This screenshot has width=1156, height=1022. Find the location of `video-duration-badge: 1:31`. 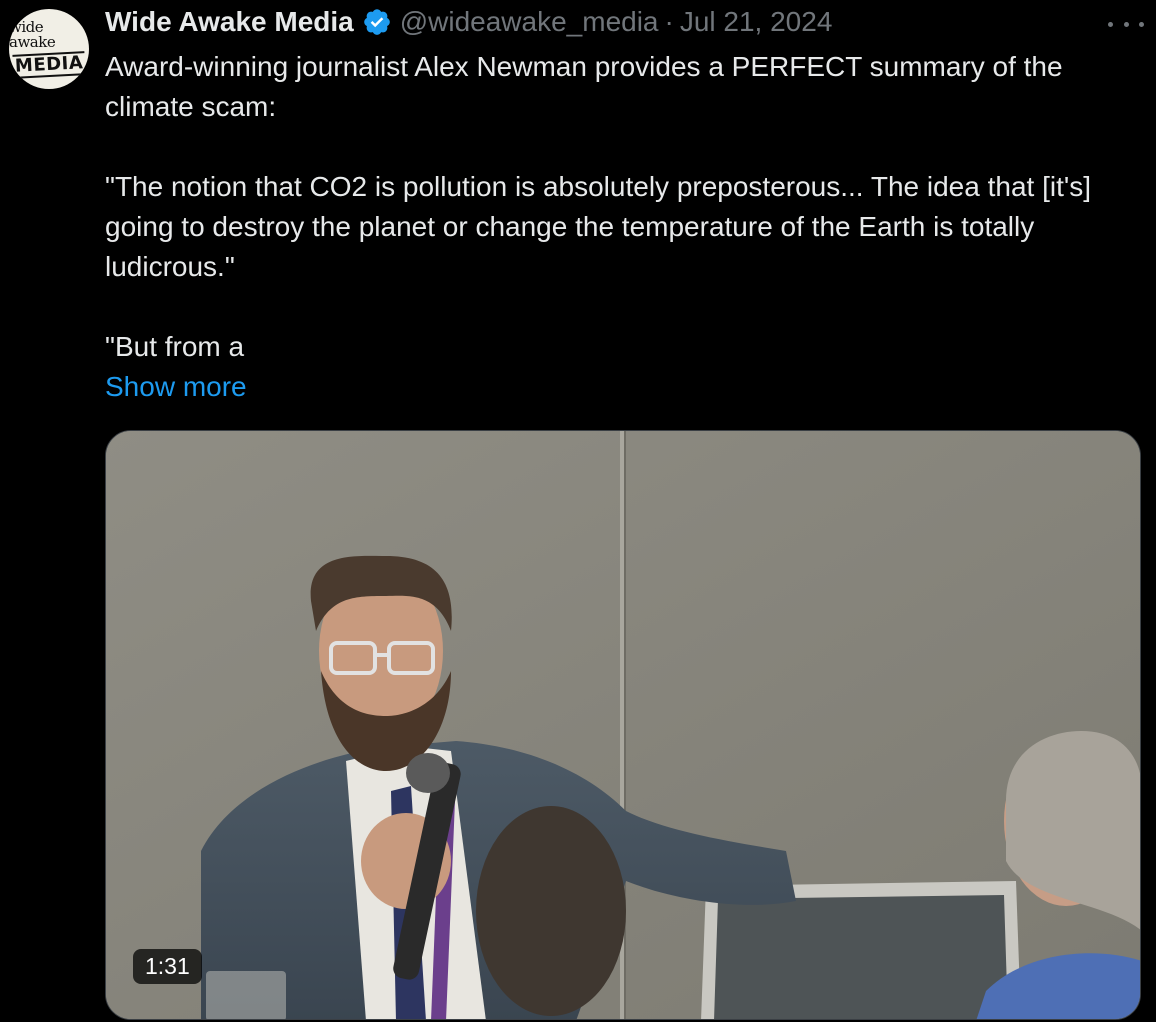

video-duration-badge: 1:31 is located at coordinates (167, 966).